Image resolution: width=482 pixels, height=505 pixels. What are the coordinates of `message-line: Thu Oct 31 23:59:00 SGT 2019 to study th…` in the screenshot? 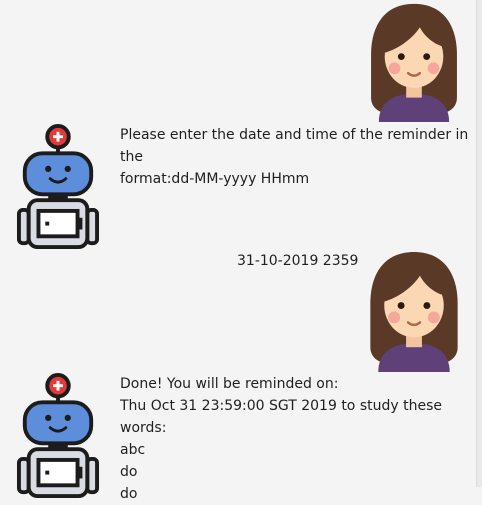 It's located at (281, 417).